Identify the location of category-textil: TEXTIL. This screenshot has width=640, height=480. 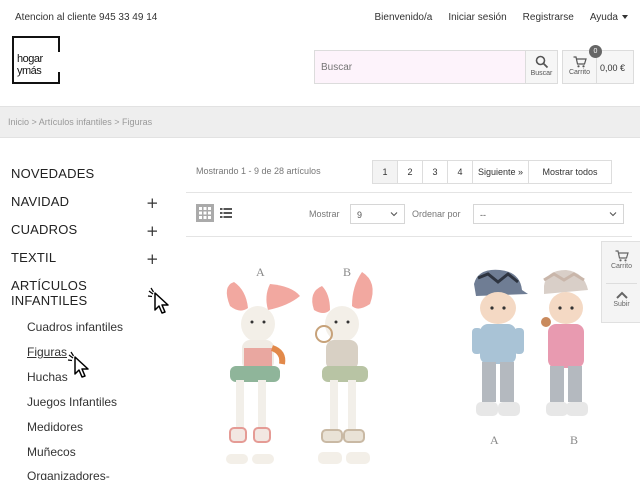
(33, 257).